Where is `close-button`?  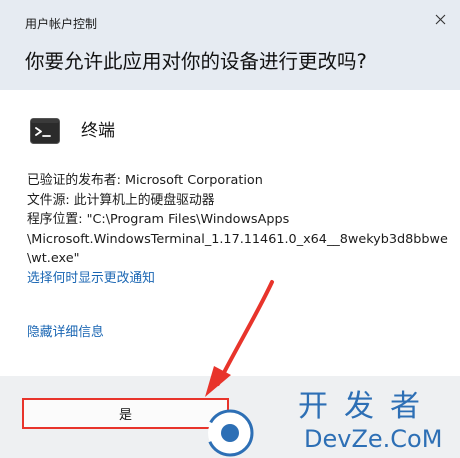 close-button is located at coordinates (440, 19).